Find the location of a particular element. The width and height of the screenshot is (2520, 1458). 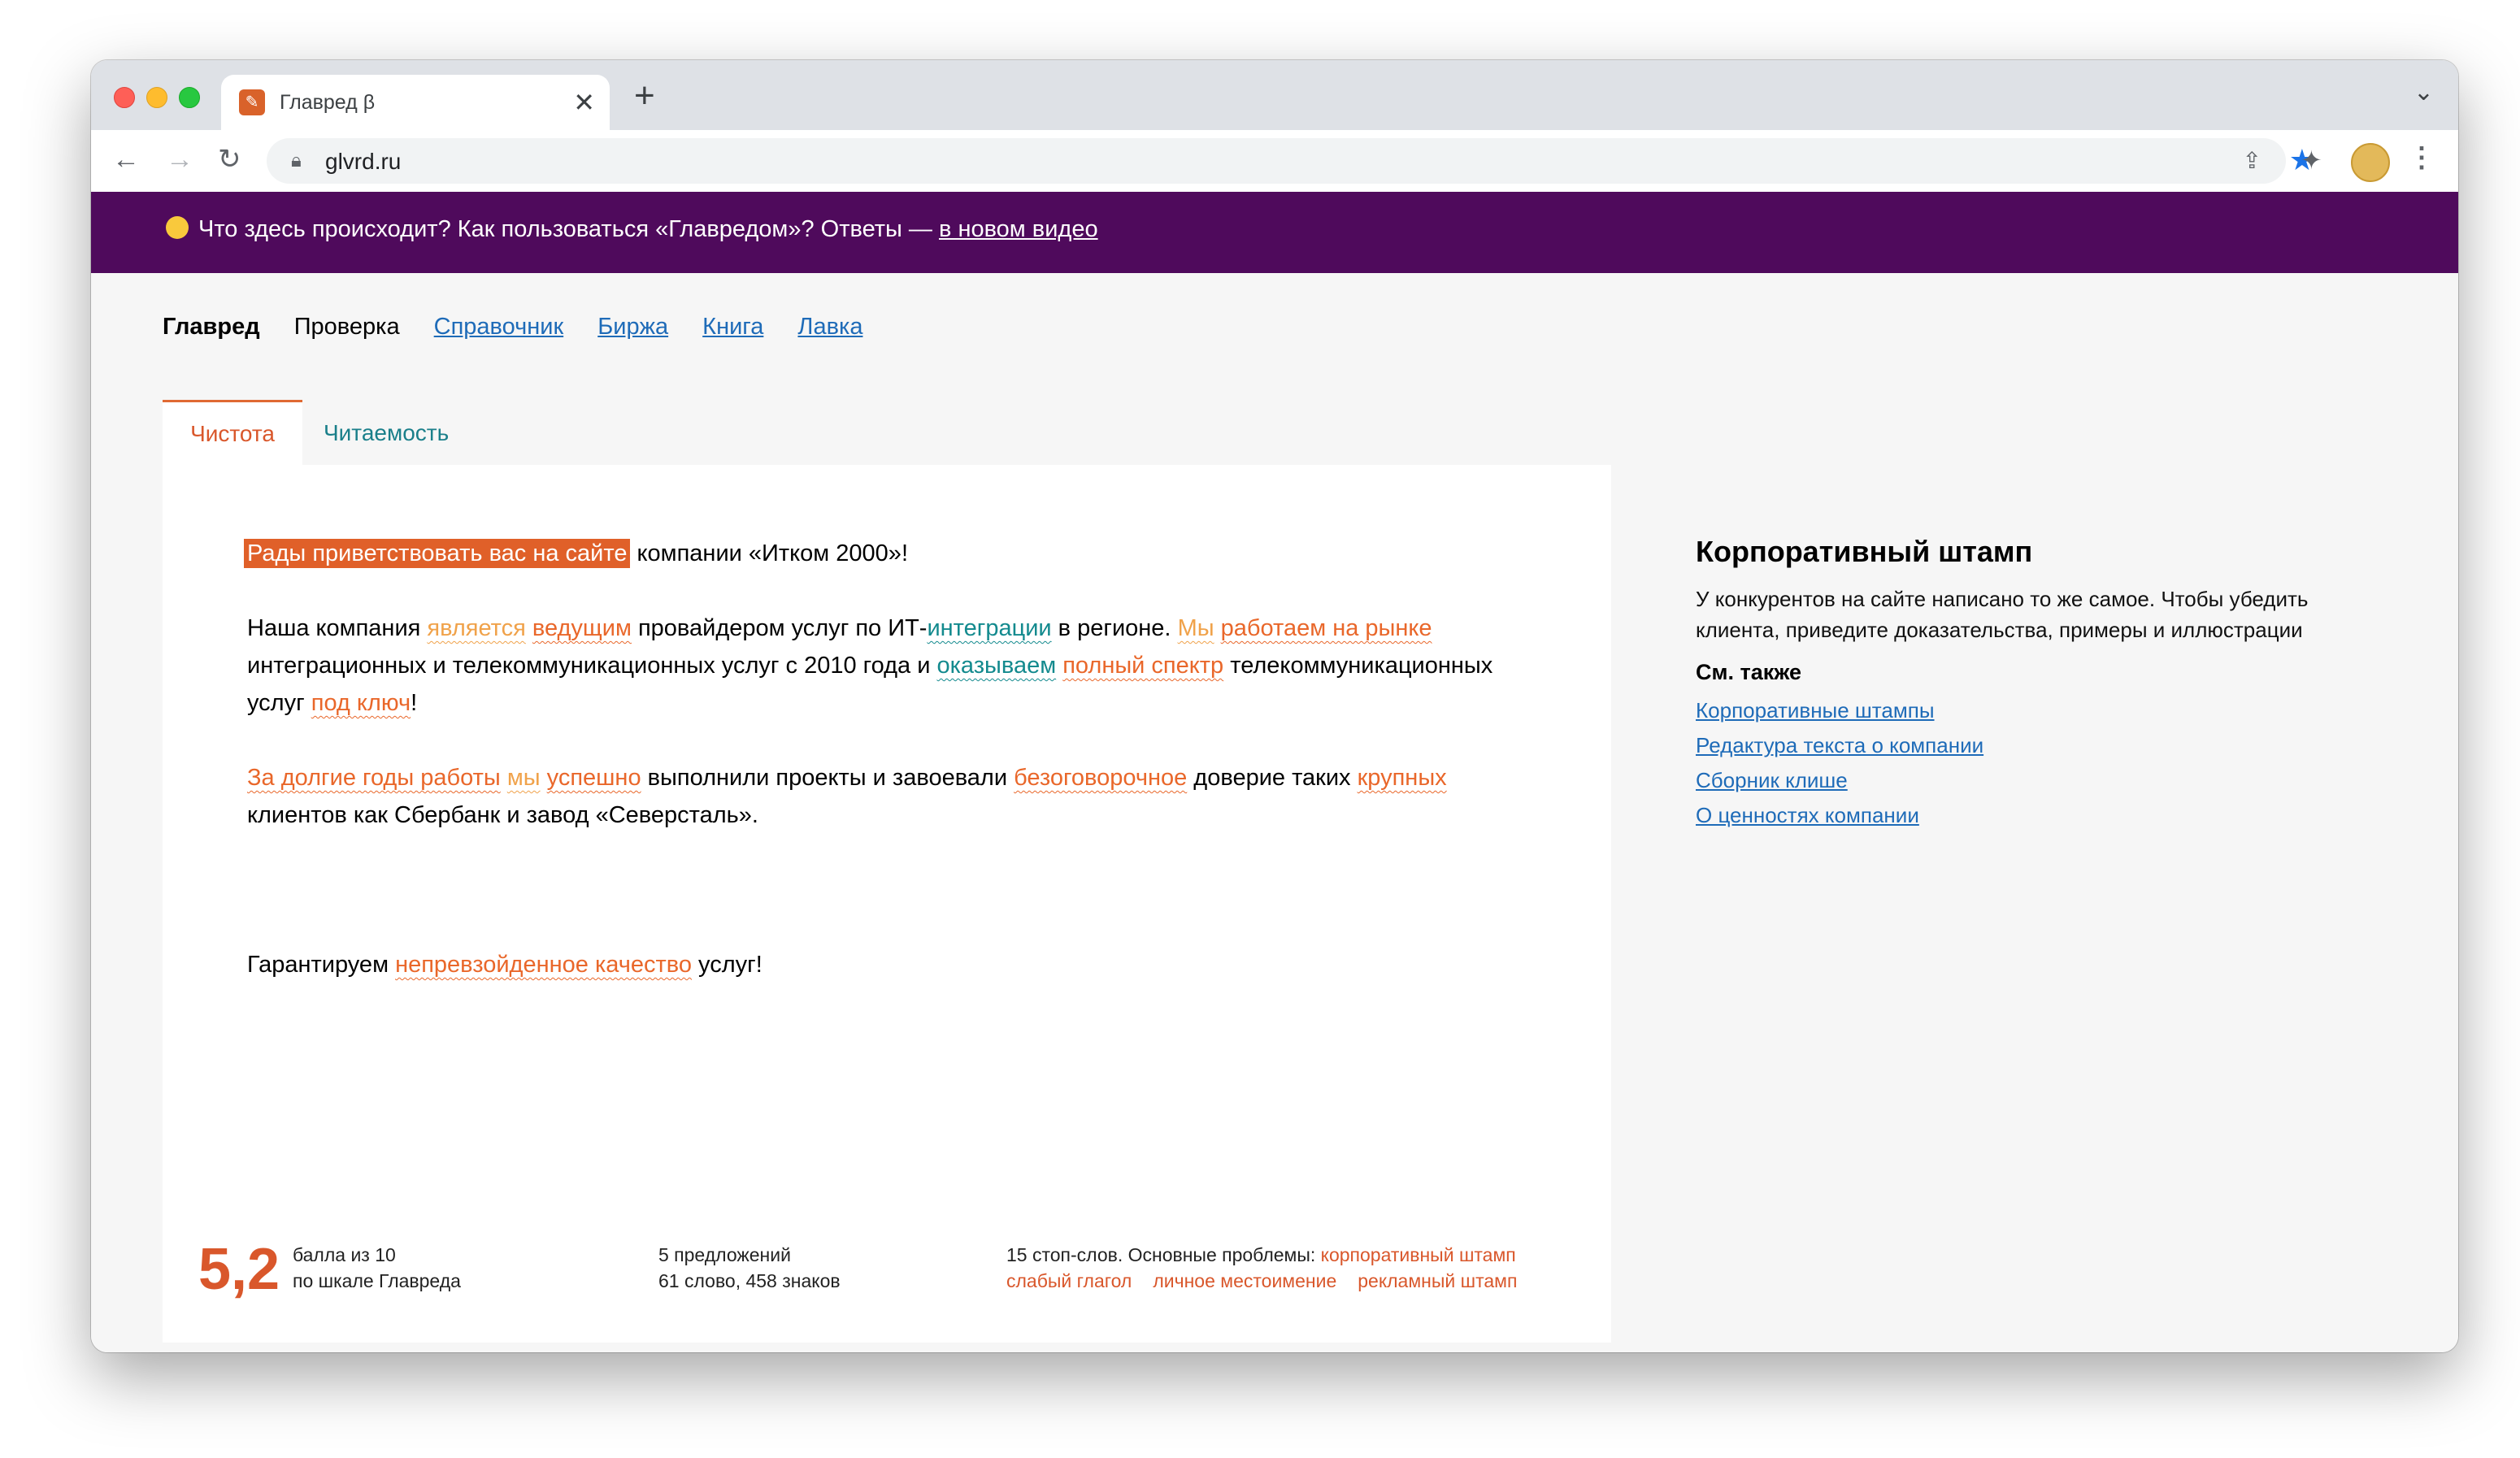

text-fragment: Гарантируем is located at coordinates (321, 965).